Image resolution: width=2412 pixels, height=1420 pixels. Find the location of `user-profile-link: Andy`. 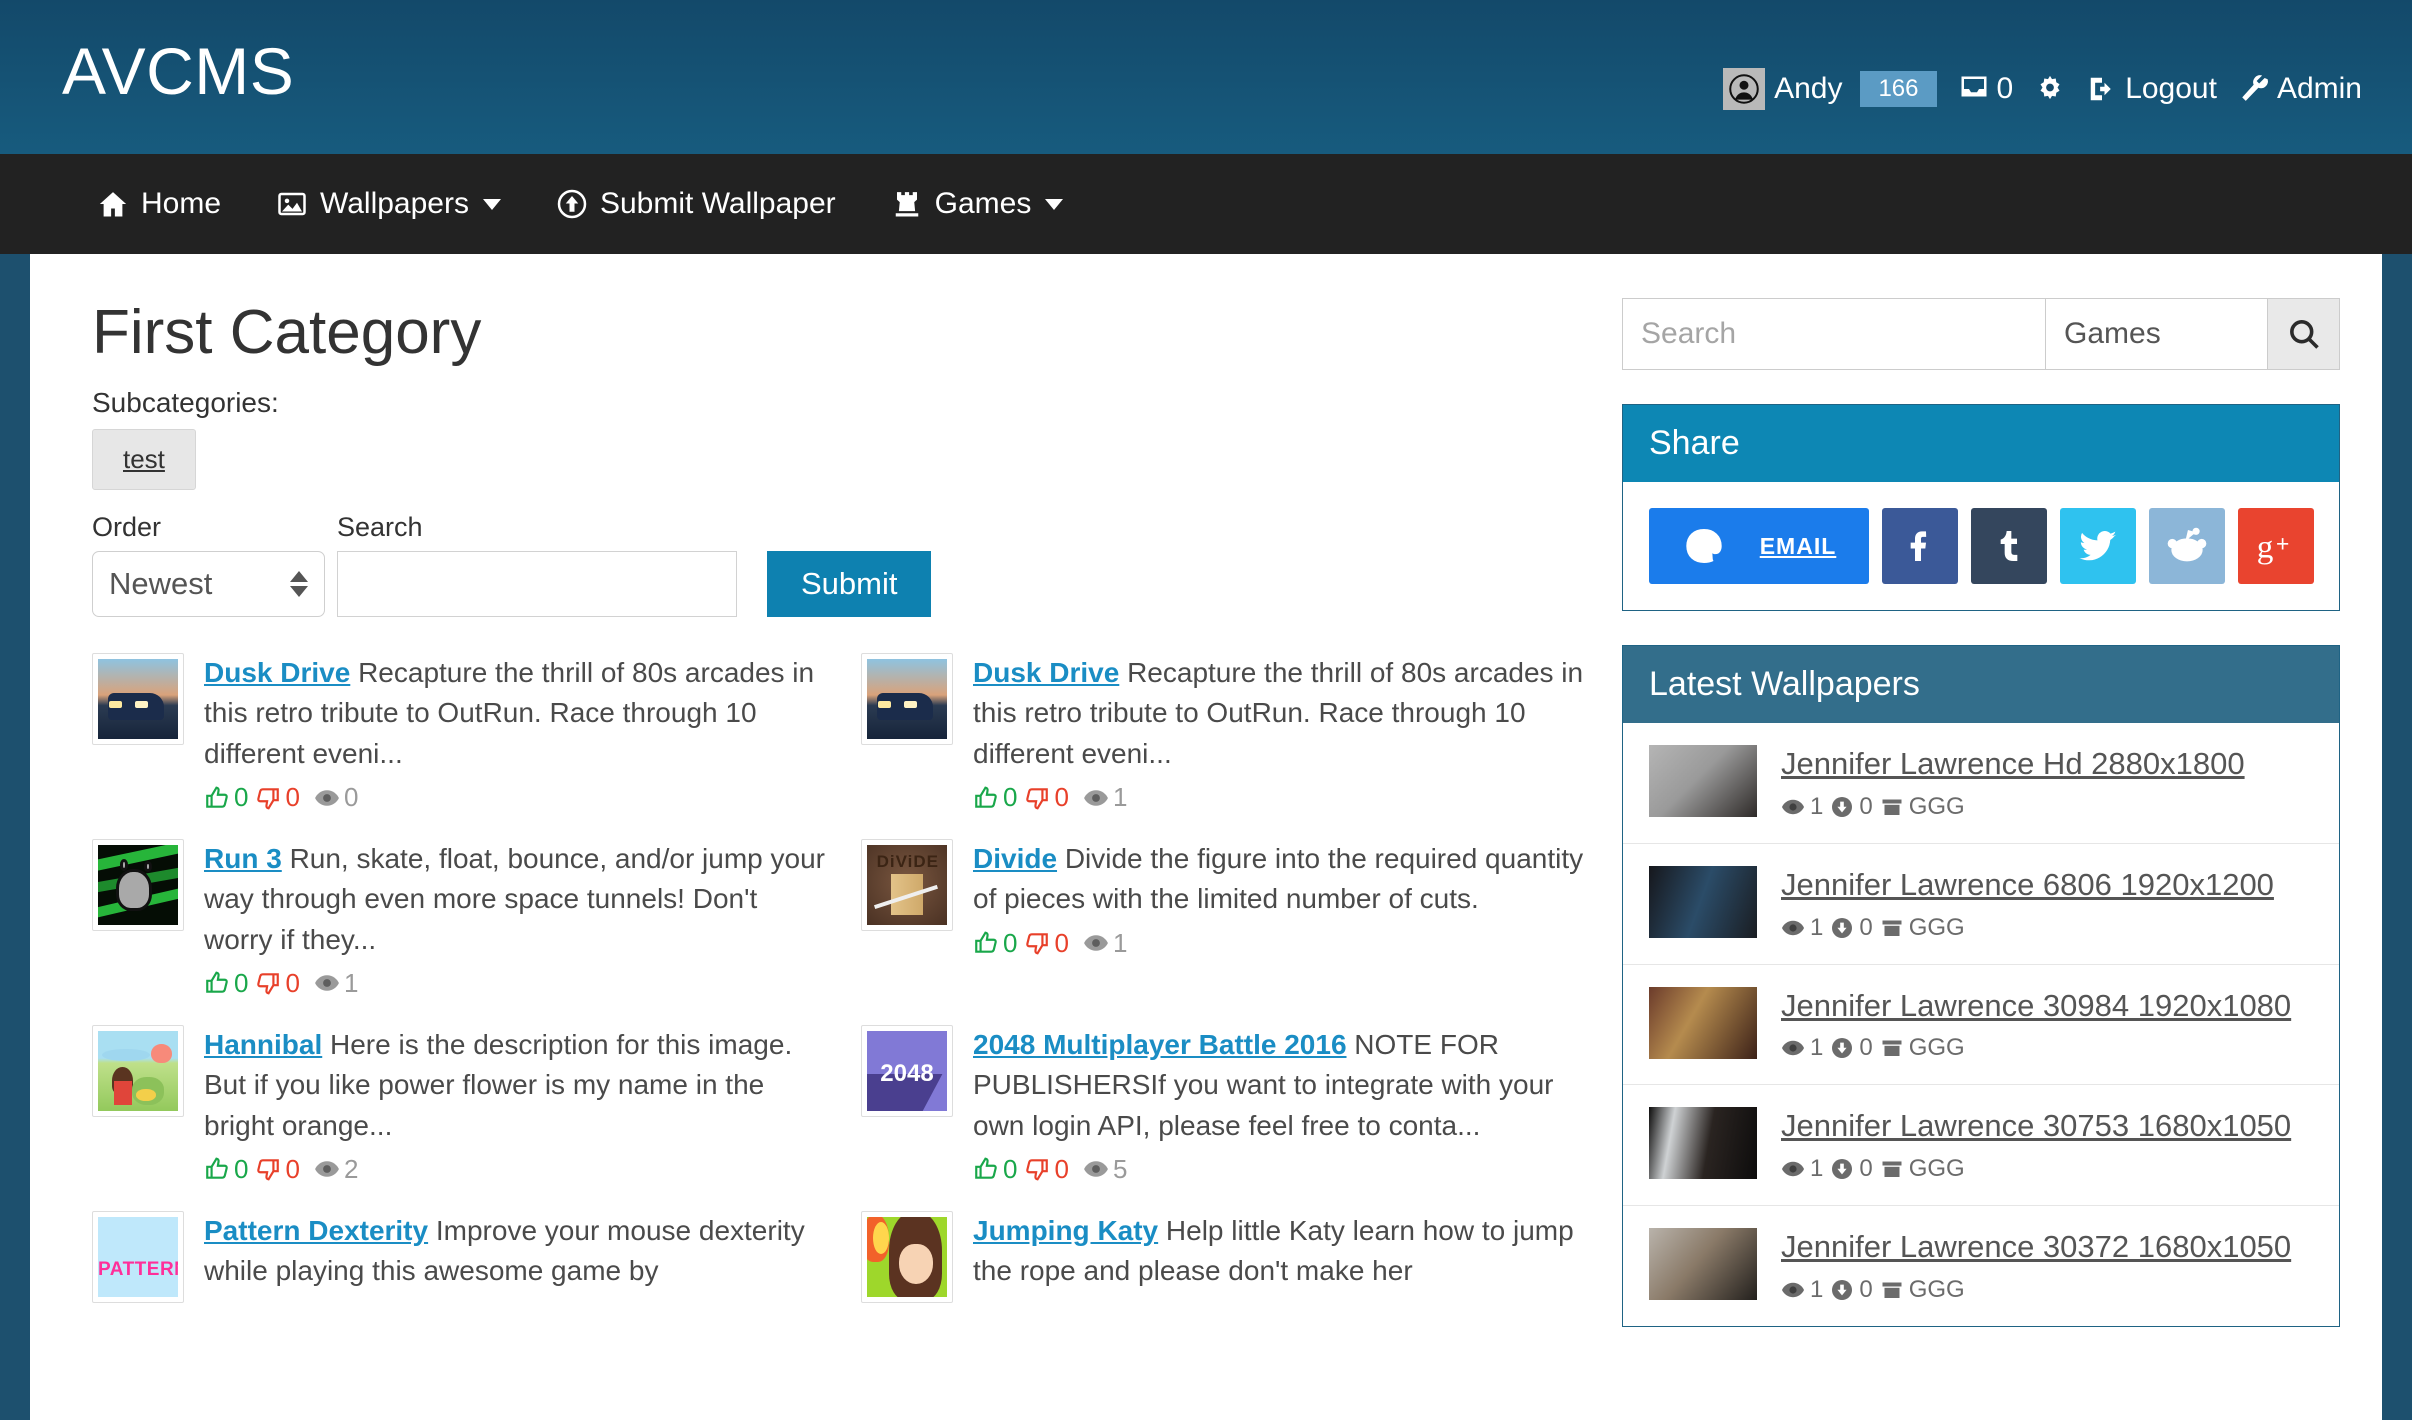

user-profile-link: Andy is located at coordinates (1782, 89).